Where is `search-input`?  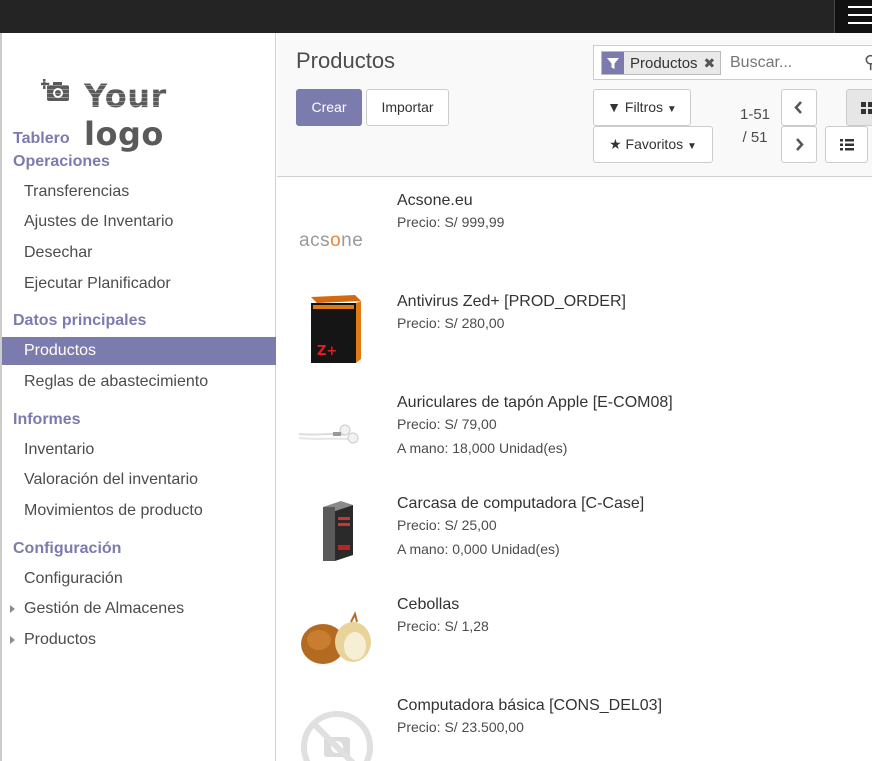 search-input is located at coordinates (790, 63).